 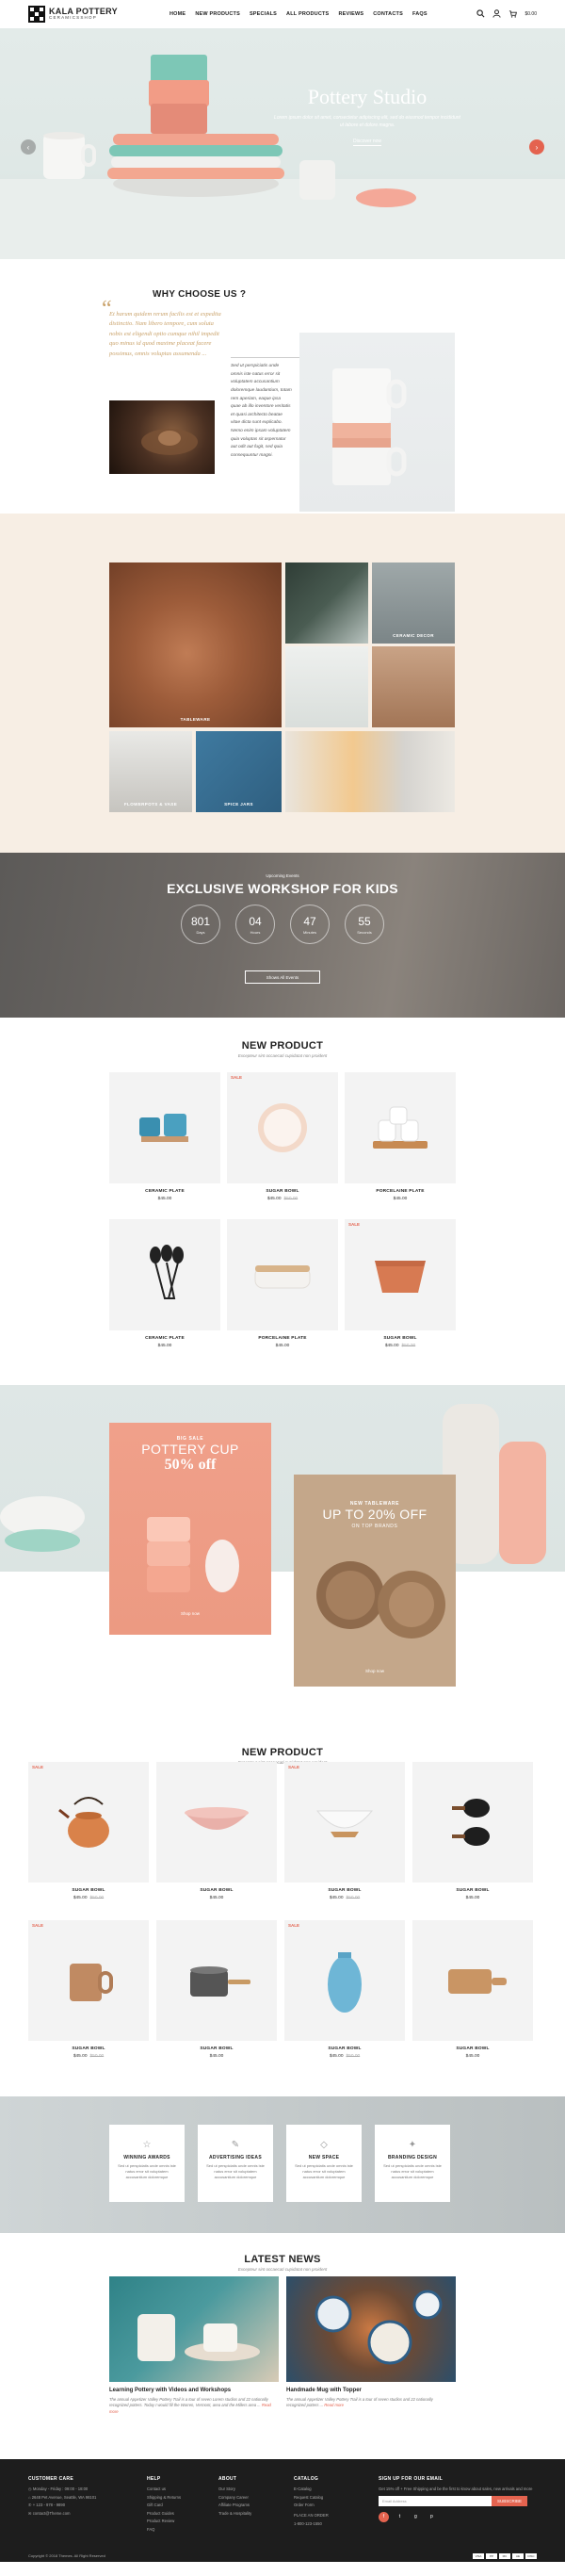 I want to click on search-icon, so click(x=481, y=14).